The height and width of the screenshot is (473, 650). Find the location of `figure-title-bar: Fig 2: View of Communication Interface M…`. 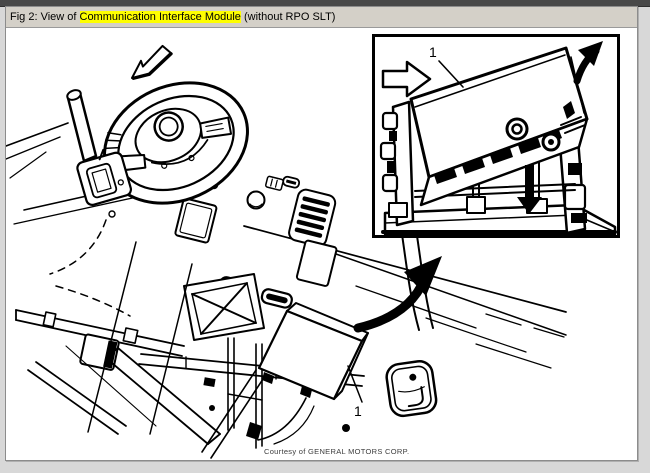

figure-title-bar: Fig 2: View of Communication Interface M… is located at coordinates (321, 17).